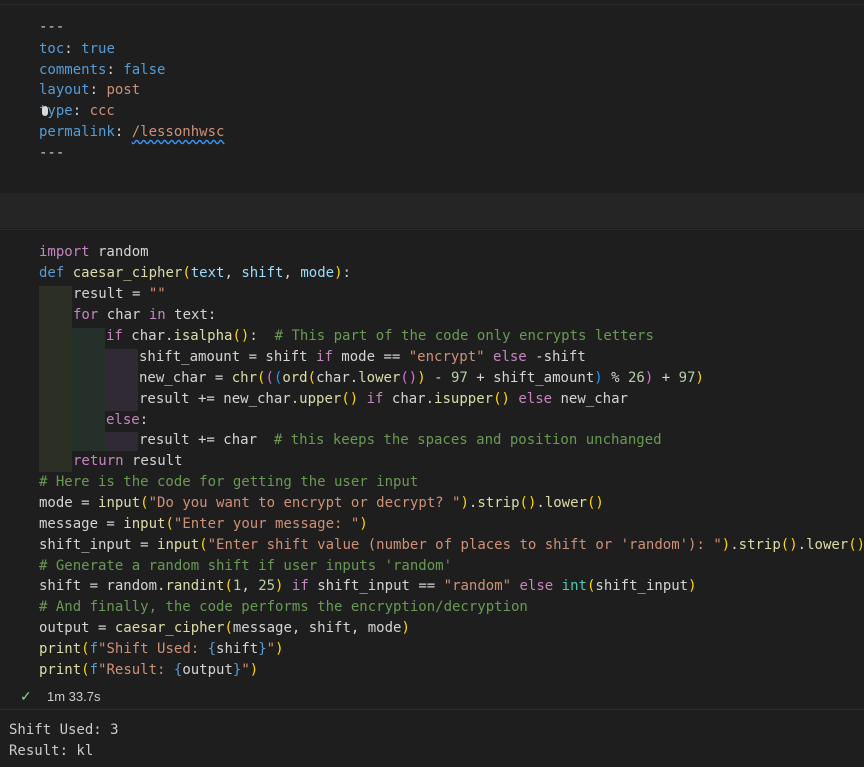  I want to click on code-line-9: else:, so click(127, 420).